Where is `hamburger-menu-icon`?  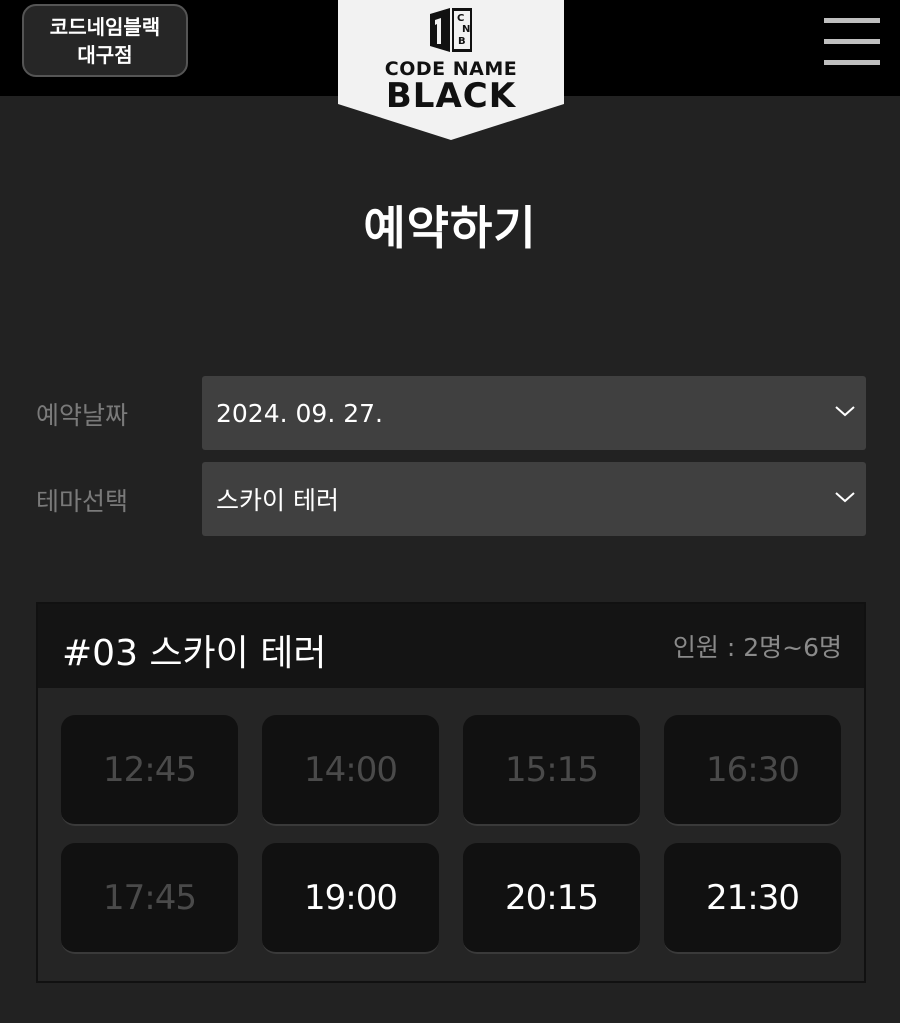 hamburger-menu-icon is located at coordinates (852, 42).